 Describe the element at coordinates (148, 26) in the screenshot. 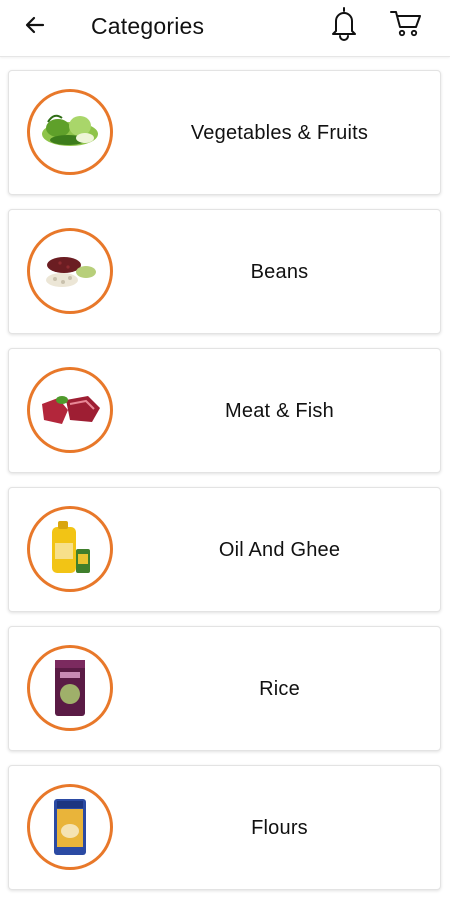

I see `page-title: Categories` at that location.